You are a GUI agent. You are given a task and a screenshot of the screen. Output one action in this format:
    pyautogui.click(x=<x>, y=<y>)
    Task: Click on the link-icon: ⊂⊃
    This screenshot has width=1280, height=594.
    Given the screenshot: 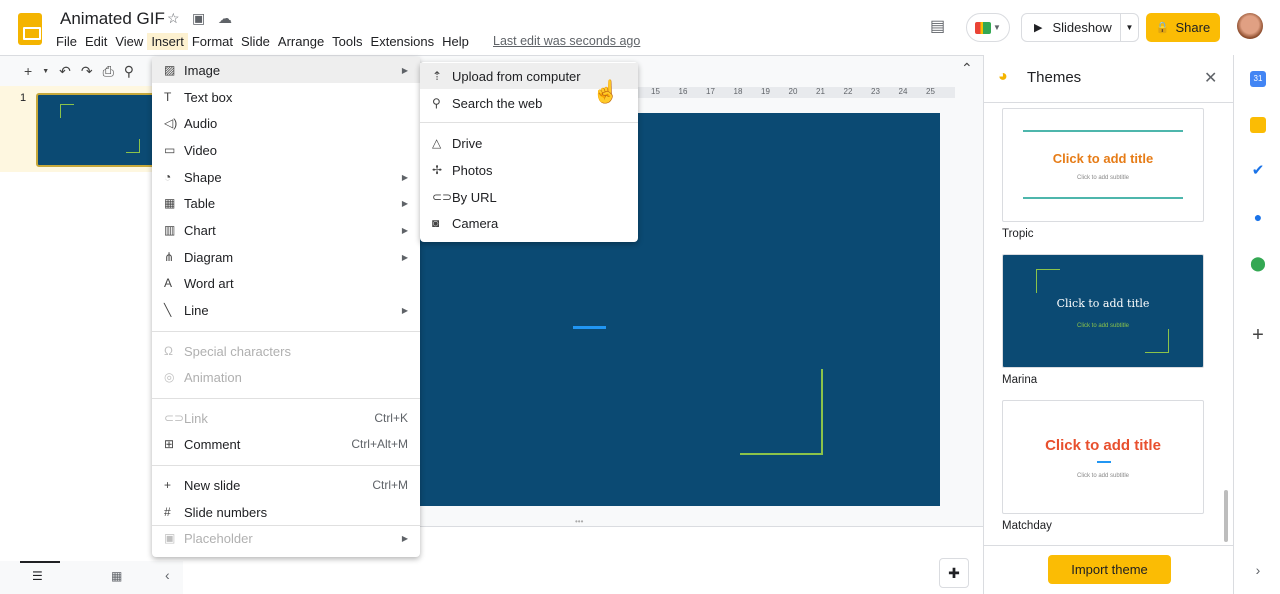 What is the action you would take?
    pyautogui.click(x=174, y=418)
    